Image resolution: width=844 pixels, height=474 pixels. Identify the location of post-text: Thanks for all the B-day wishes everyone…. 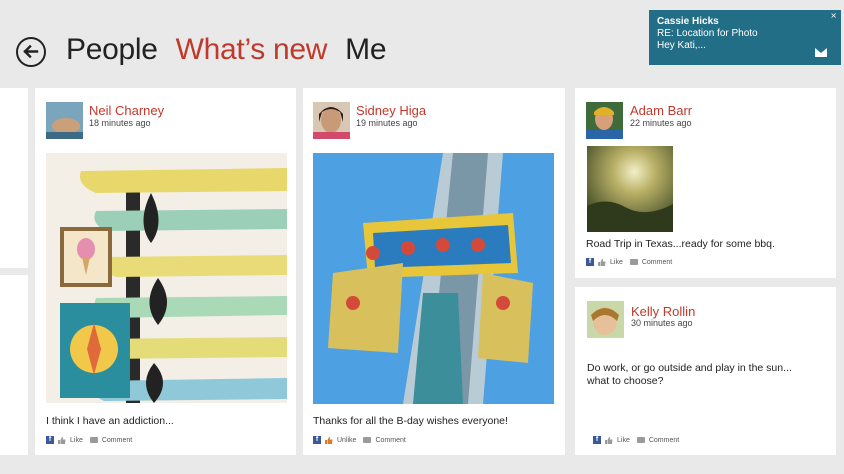
(410, 421).